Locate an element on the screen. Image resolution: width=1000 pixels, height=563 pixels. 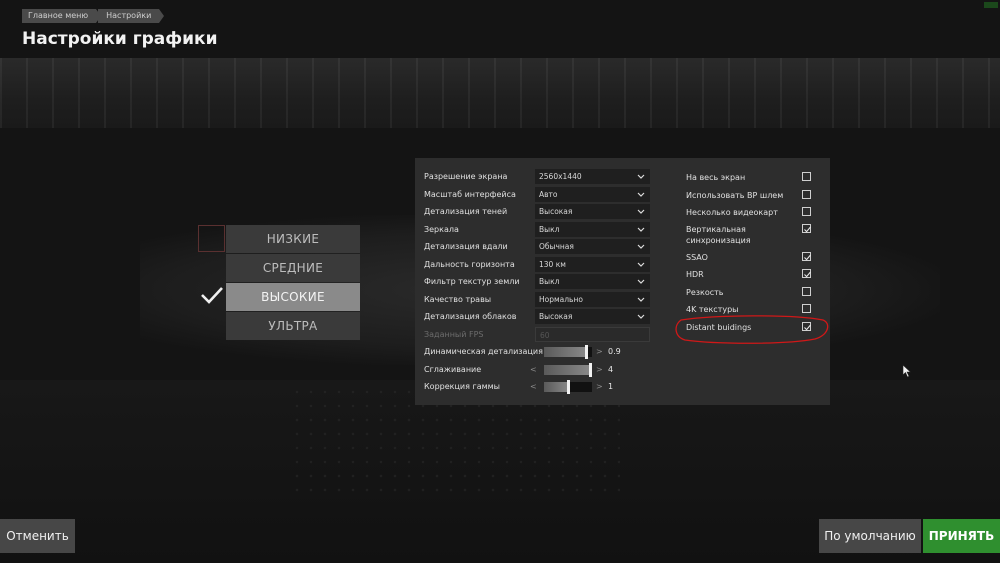
setting-grass: Качество травы Нормально is located at coordinates (537, 299).